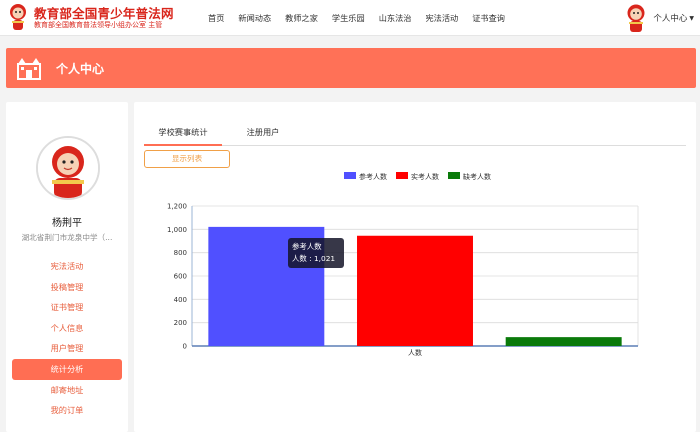  I want to click on user-name: 个人中心, so click(670, 19).